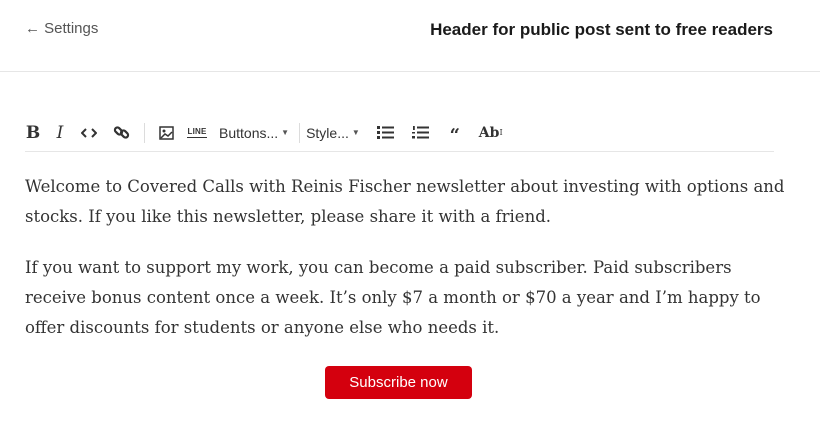  What do you see at coordinates (60, 133) in the screenshot?
I see `italic-button: I` at bounding box center [60, 133].